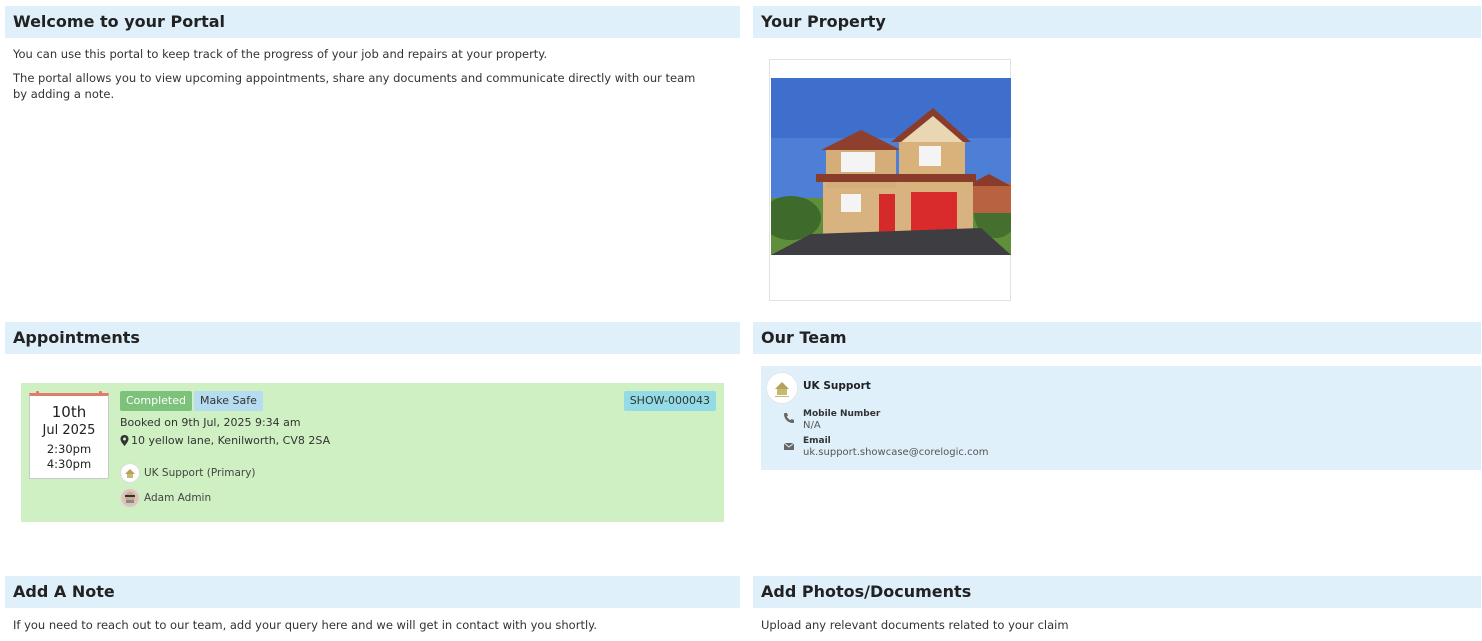  What do you see at coordinates (789, 446) in the screenshot?
I see `envelope-icon` at bounding box center [789, 446].